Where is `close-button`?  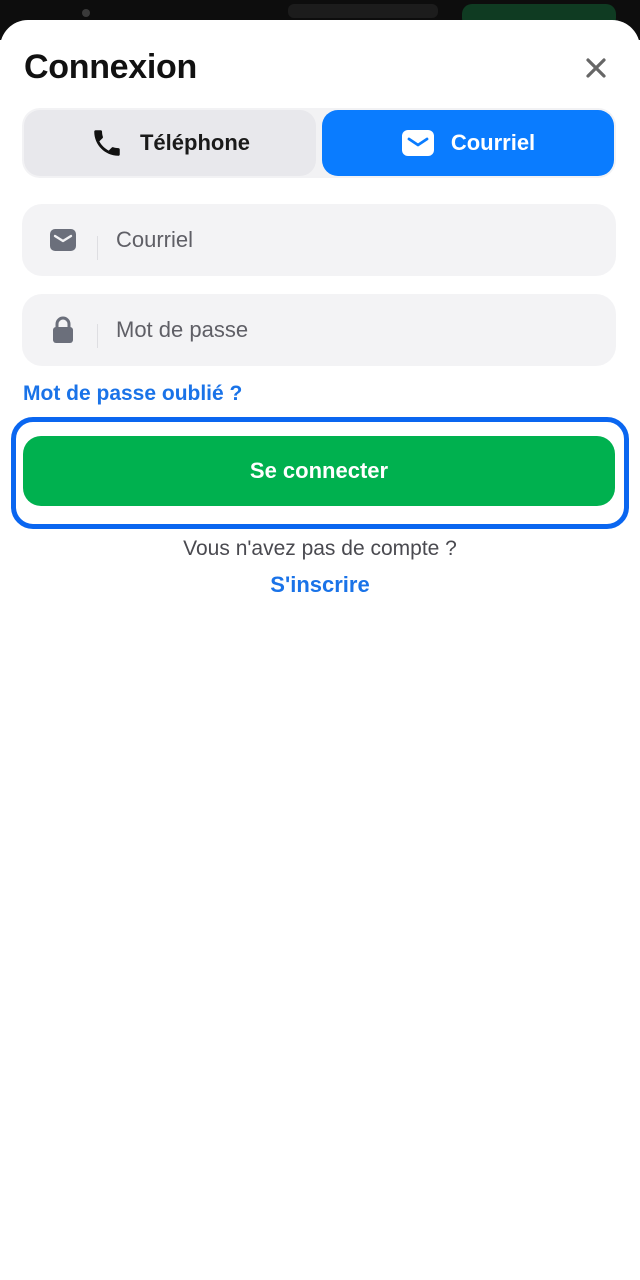
close-button is located at coordinates (596, 68).